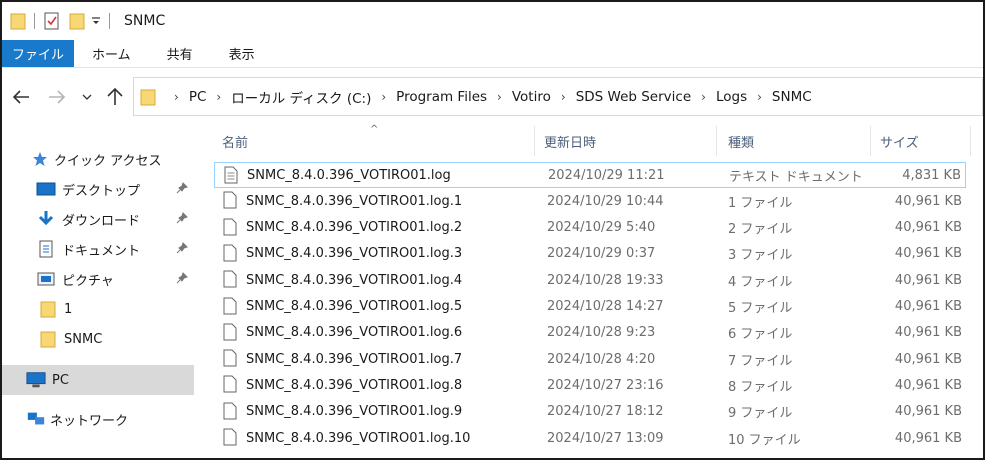 The height and width of the screenshot is (460, 985). What do you see at coordinates (46, 249) in the screenshot?
I see `documents-icon` at bounding box center [46, 249].